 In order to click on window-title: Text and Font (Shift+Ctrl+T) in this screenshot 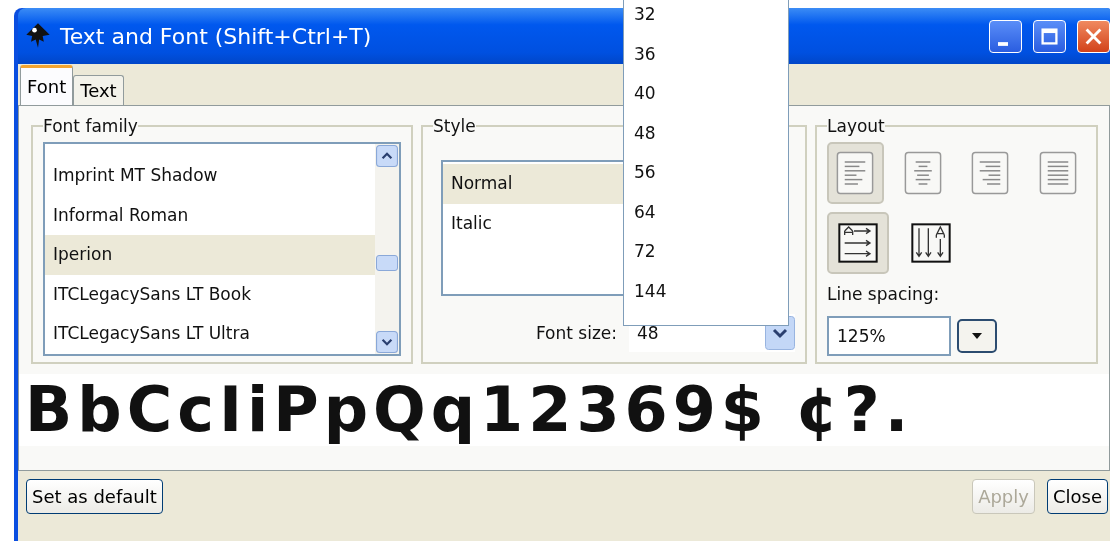, I will do `click(216, 36)`.